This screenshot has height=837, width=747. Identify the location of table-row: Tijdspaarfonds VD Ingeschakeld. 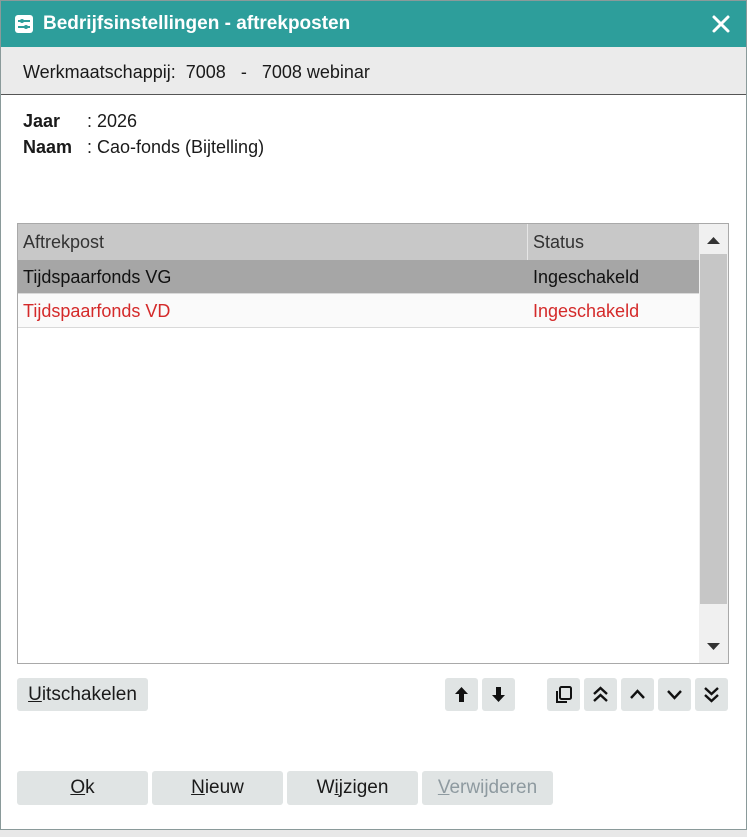
(358, 311).